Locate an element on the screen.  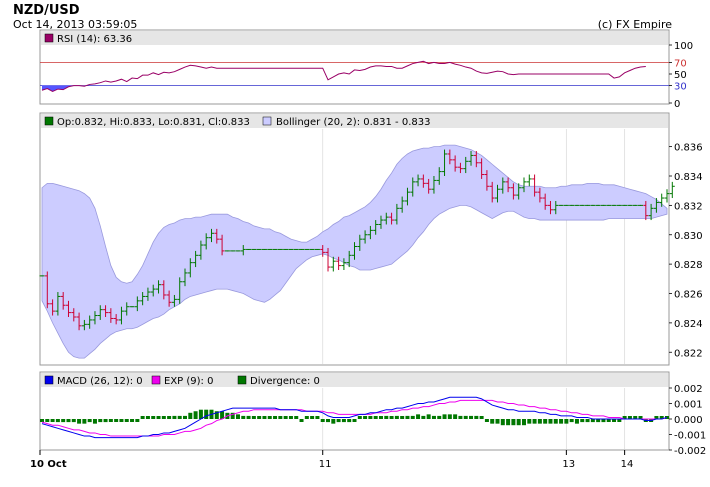
ohlc-legend-label: Op:0.832, Hi:0.833, Lo:0.831, Cl:0.833 is located at coordinates (153, 122).